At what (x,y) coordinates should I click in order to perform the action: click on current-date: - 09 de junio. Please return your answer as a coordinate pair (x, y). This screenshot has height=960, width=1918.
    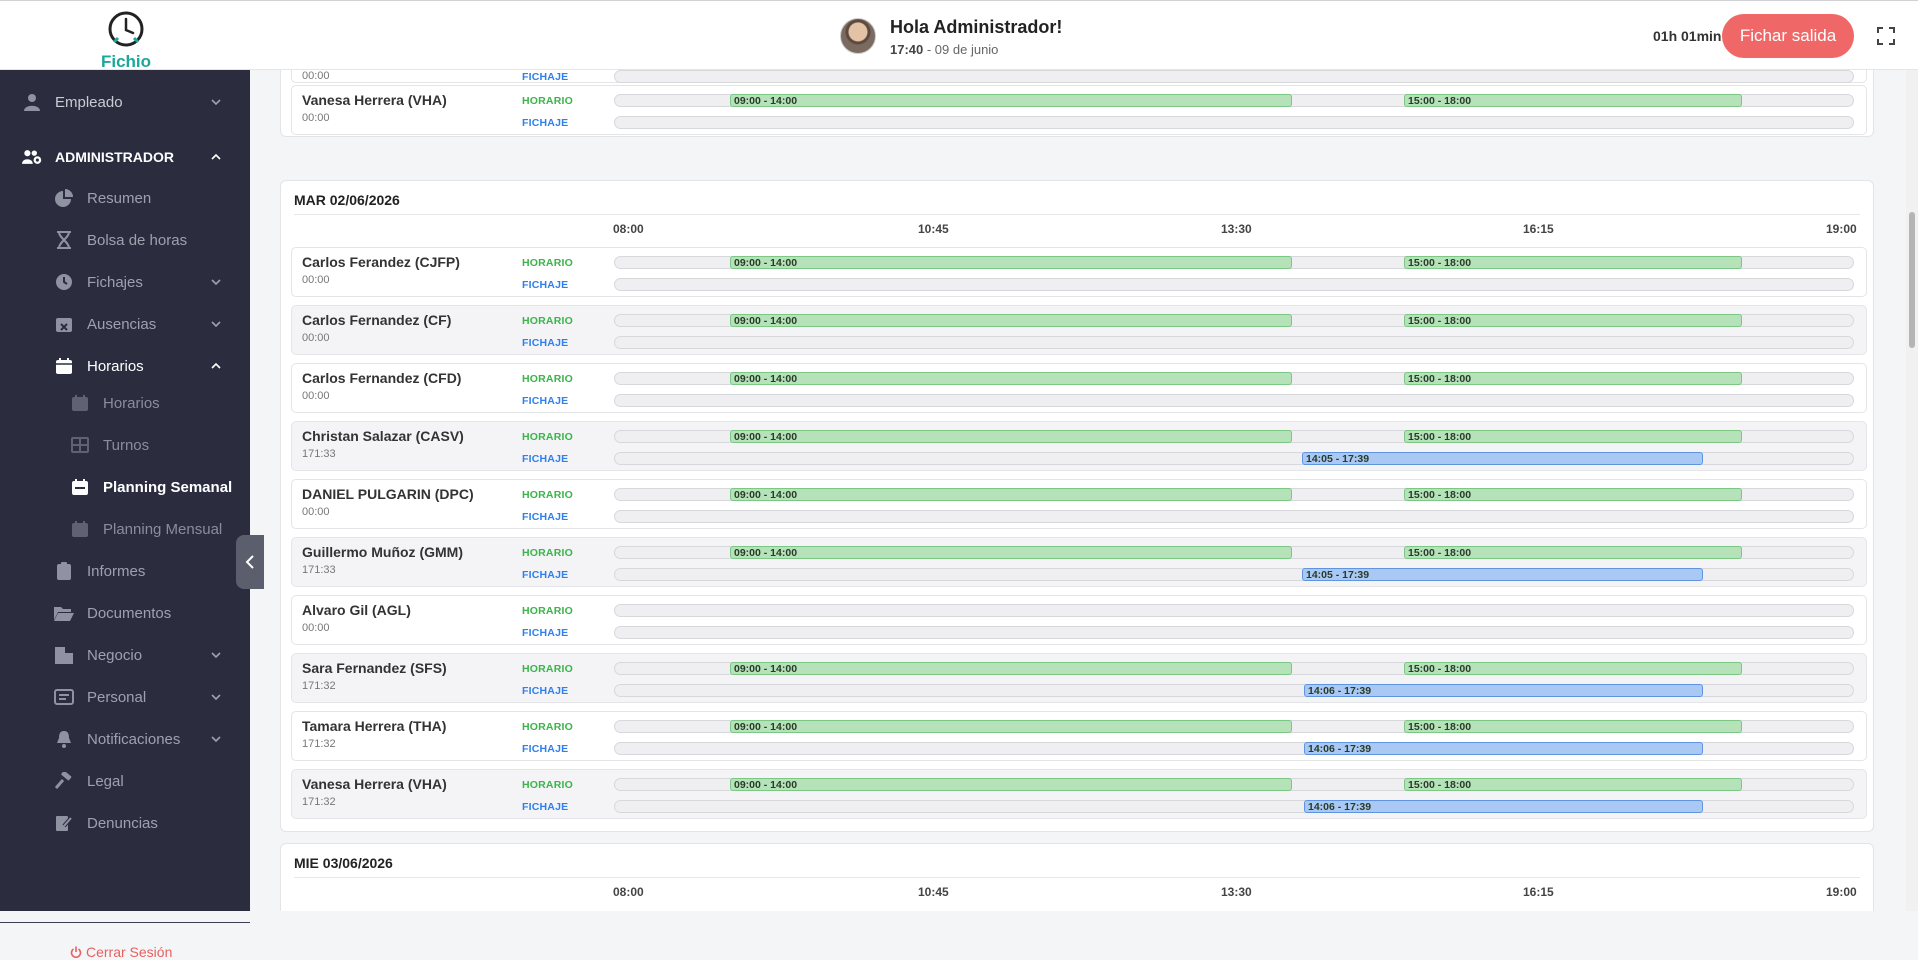
    Looking at the image, I should click on (961, 49).